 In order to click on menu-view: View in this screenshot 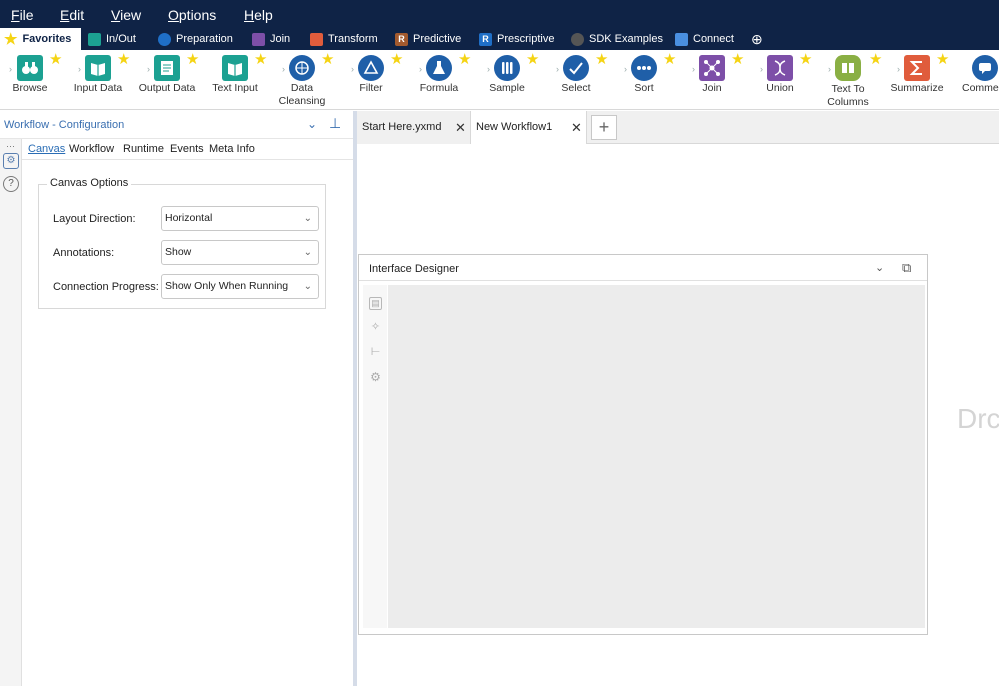, I will do `click(126, 15)`.